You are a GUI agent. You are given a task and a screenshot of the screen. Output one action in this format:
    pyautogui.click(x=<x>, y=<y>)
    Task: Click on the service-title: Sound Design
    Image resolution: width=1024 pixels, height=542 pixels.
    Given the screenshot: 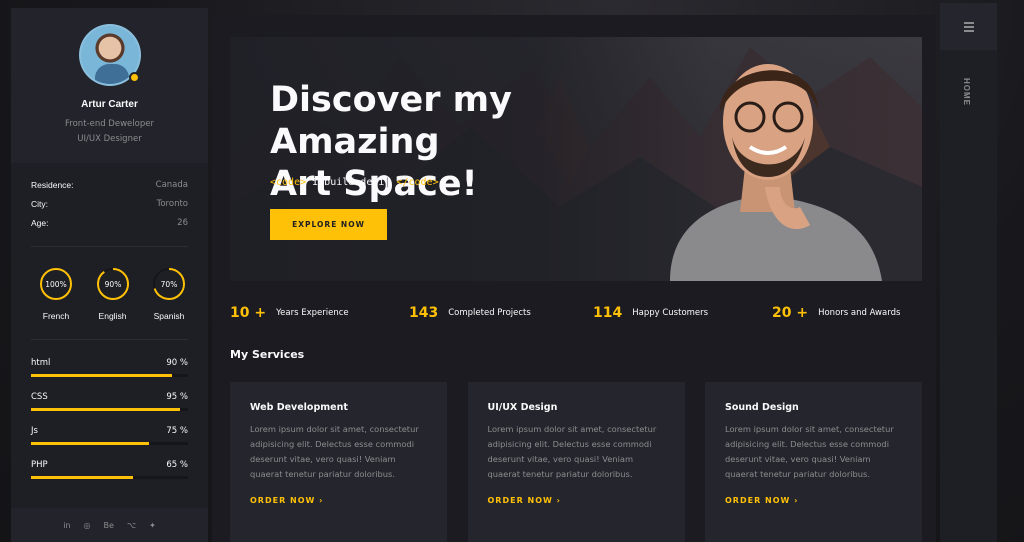 What is the action you would take?
    pyautogui.click(x=762, y=407)
    